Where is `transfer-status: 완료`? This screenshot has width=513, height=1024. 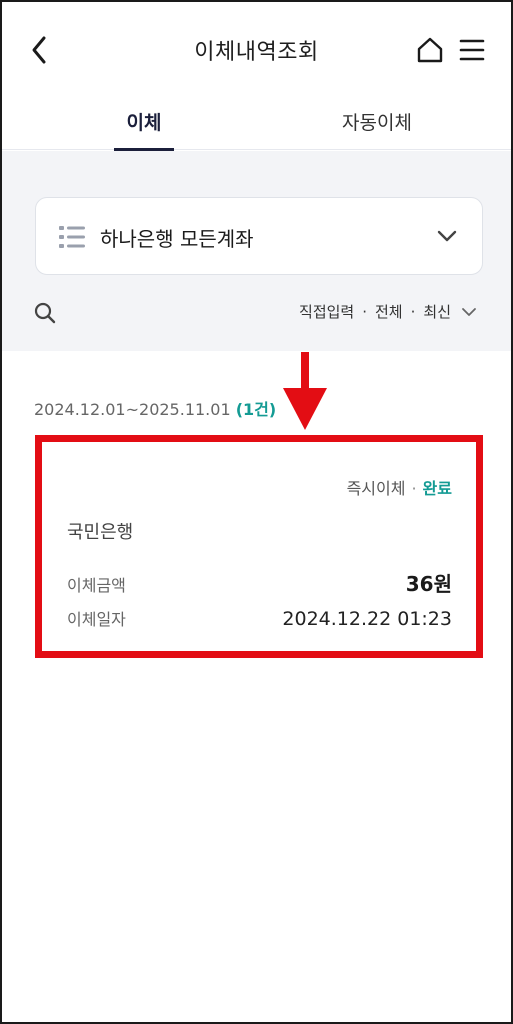
transfer-status: 완료 is located at coordinates (437, 488).